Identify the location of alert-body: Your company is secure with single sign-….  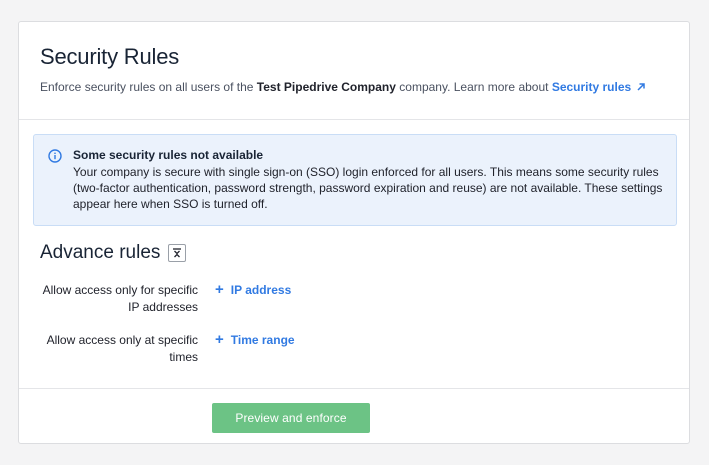
(368, 188).